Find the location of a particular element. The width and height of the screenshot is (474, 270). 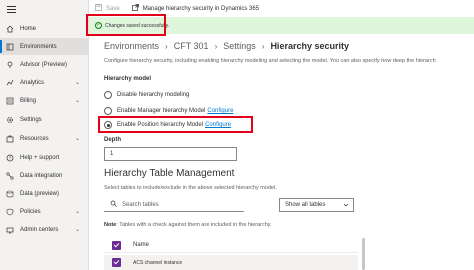

banner-highlight-box is located at coordinates (126, 25).